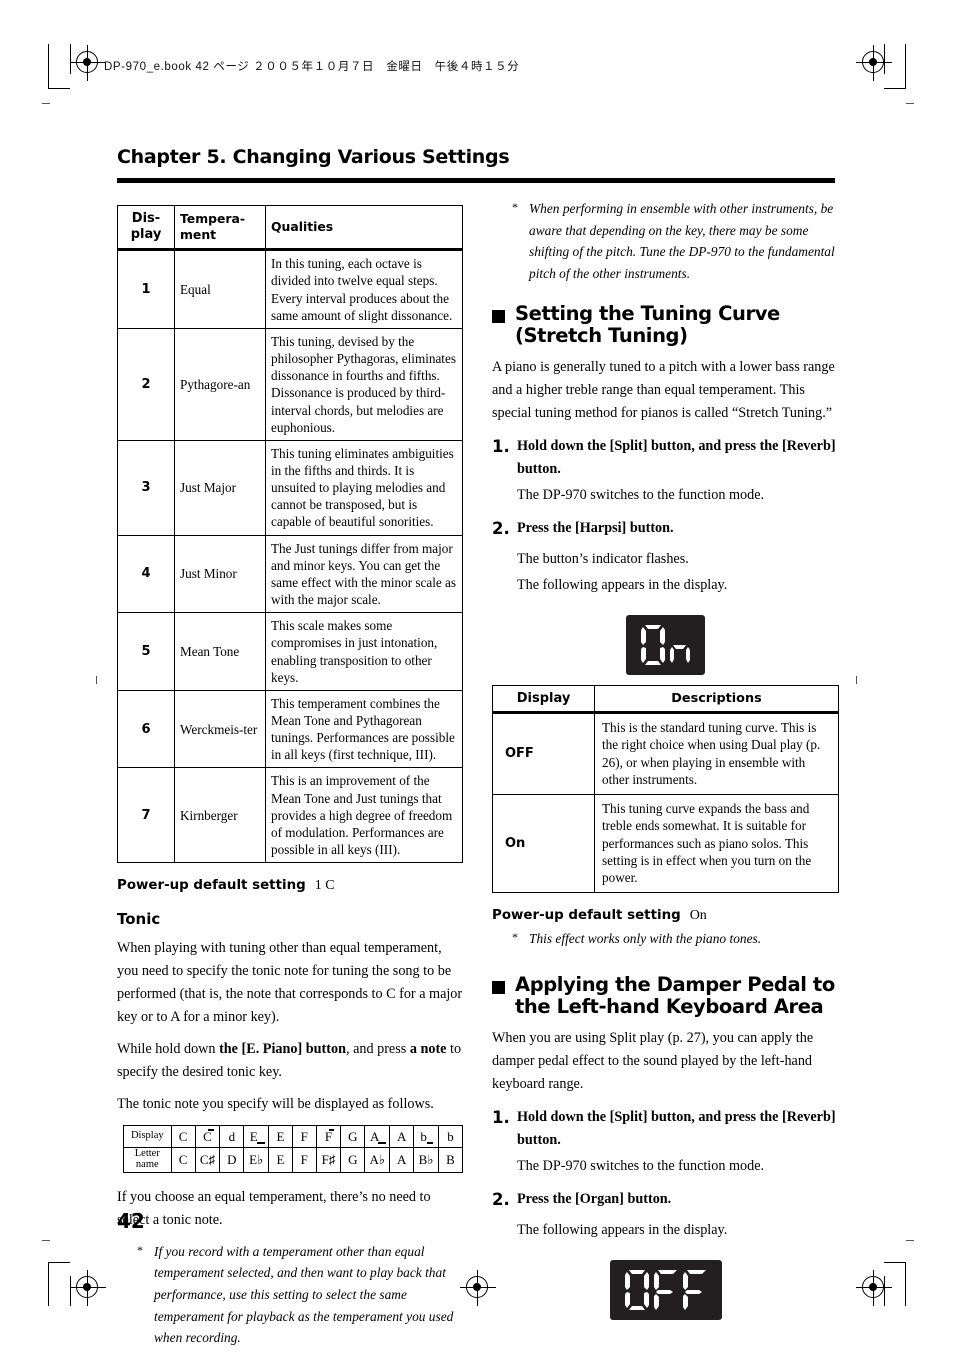 The image size is (954, 1358). I want to click on powerup-value: On, so click(698, 915).